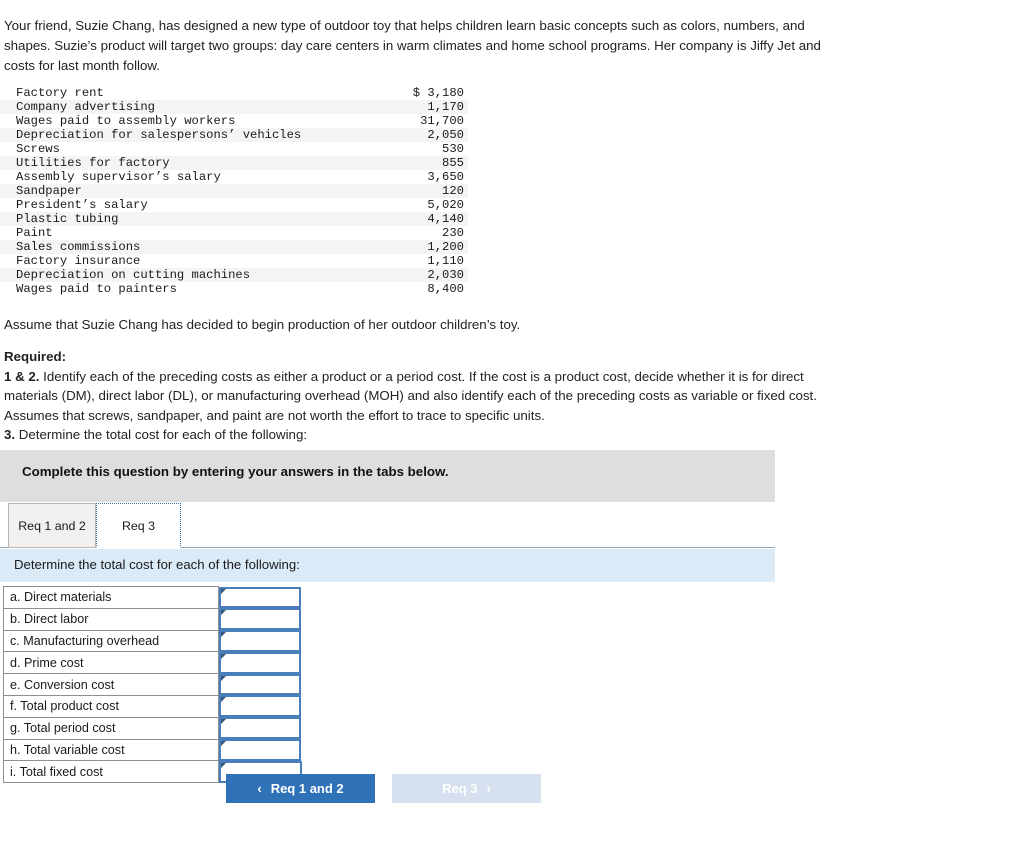 This screenshot has width=1021, height=848. I want to click on tab-req-3-label: Req 3, so click(138, 525).